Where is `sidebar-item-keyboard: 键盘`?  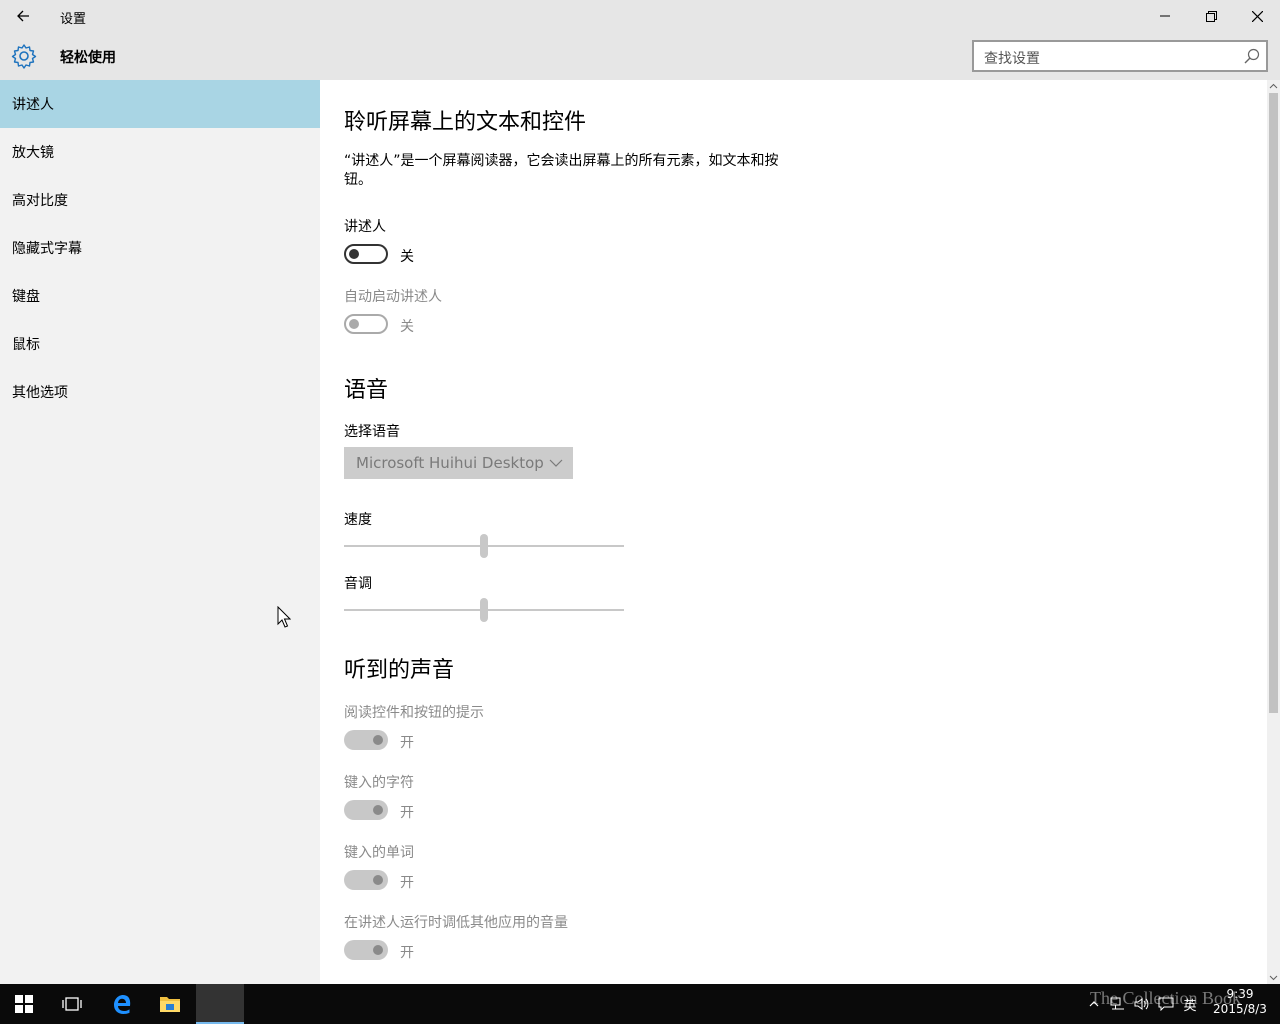
sidebar-item-keyboard: 键盘 is located at coordinates (160, 296).